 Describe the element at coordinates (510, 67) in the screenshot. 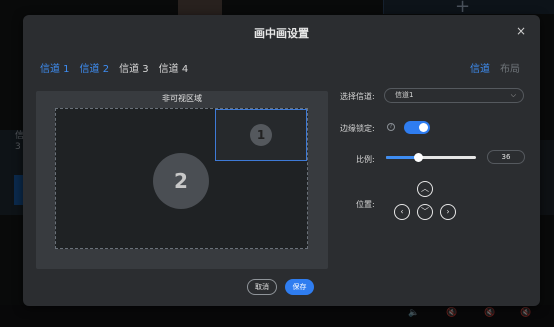

I see `tab-layout-mode: 布局` at that location.